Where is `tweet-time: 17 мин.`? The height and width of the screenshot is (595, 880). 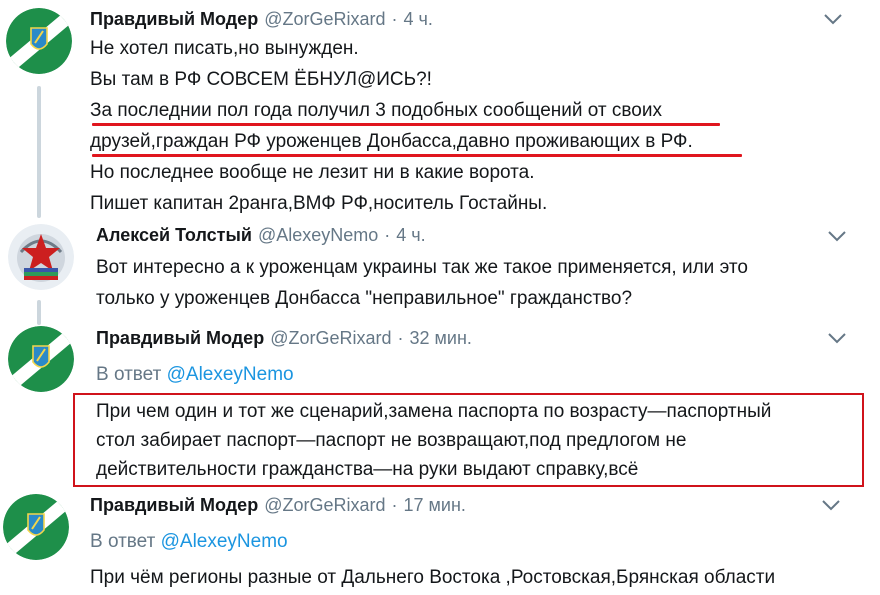
tweet-time: 17 мин. is located at coordinates (435, 505).